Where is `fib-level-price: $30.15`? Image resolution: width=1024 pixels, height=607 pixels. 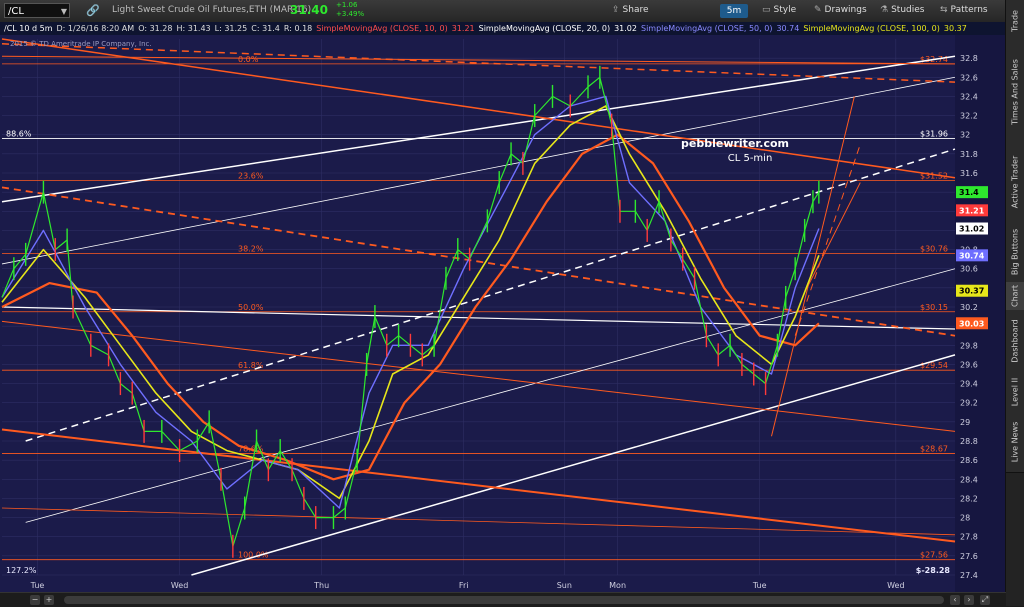
fib-level-price: $30.15 is located at coordinates (934, 307).